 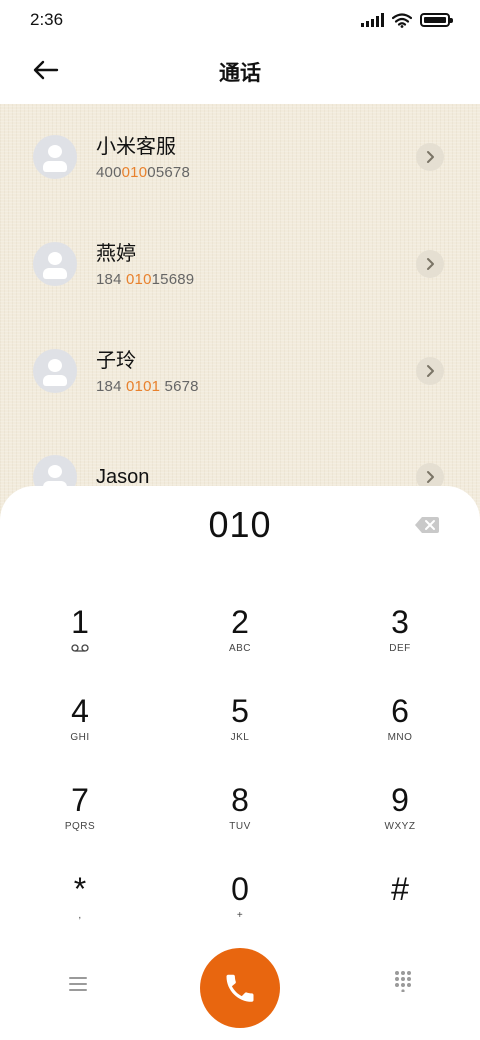 I want to click on battery-icon, so click(x=436, y=20).